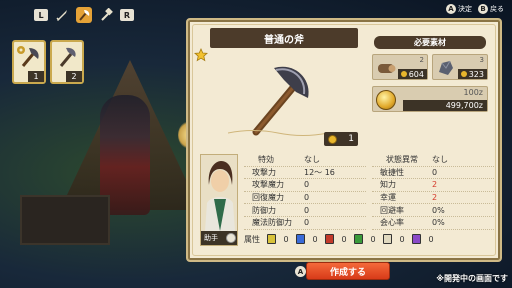 The image size is (512, 288). Describe the element at coordinates (41, 15) in the screenshot. I see `l-button: L` at that location.